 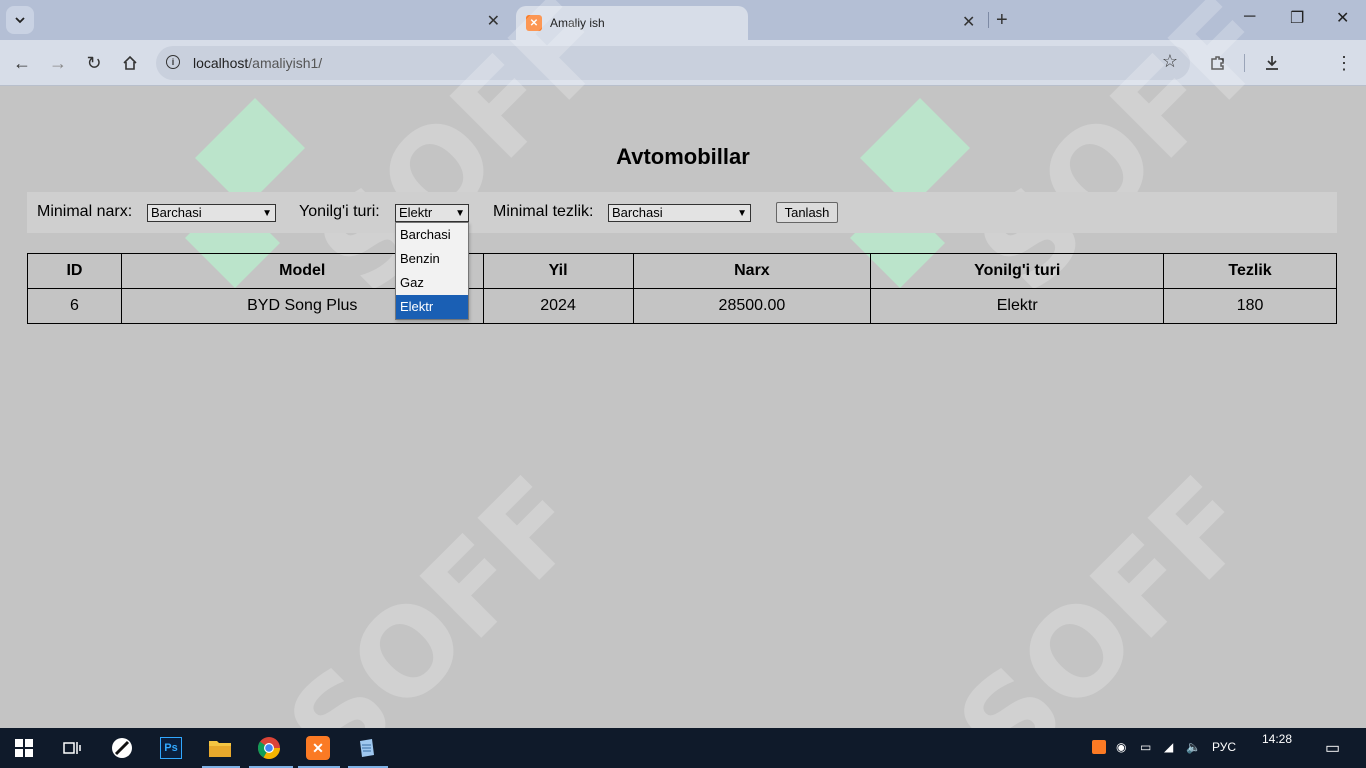 I want to click on fuel-option-selected: Elektr, so click(x=432, y=307).